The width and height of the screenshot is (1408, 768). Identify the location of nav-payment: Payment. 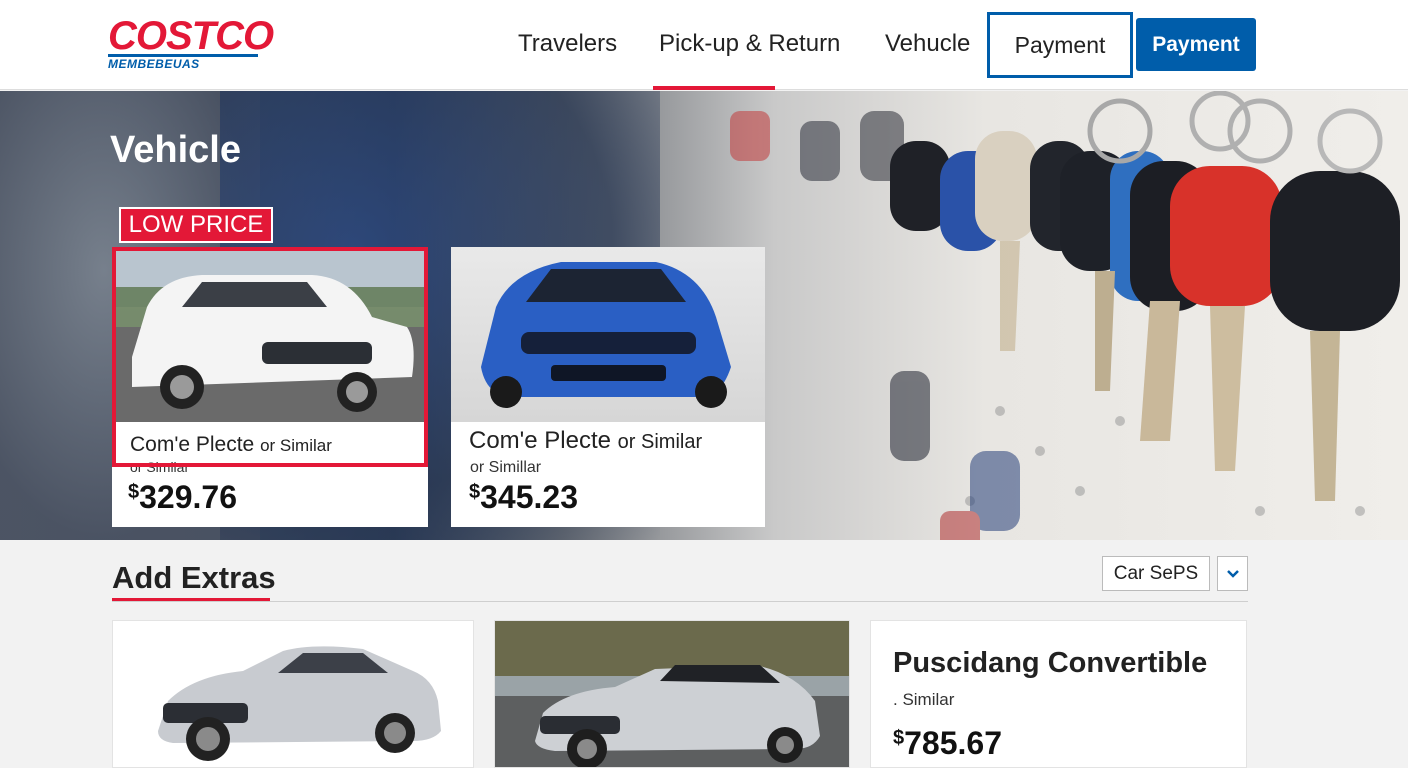
(1060, 45).